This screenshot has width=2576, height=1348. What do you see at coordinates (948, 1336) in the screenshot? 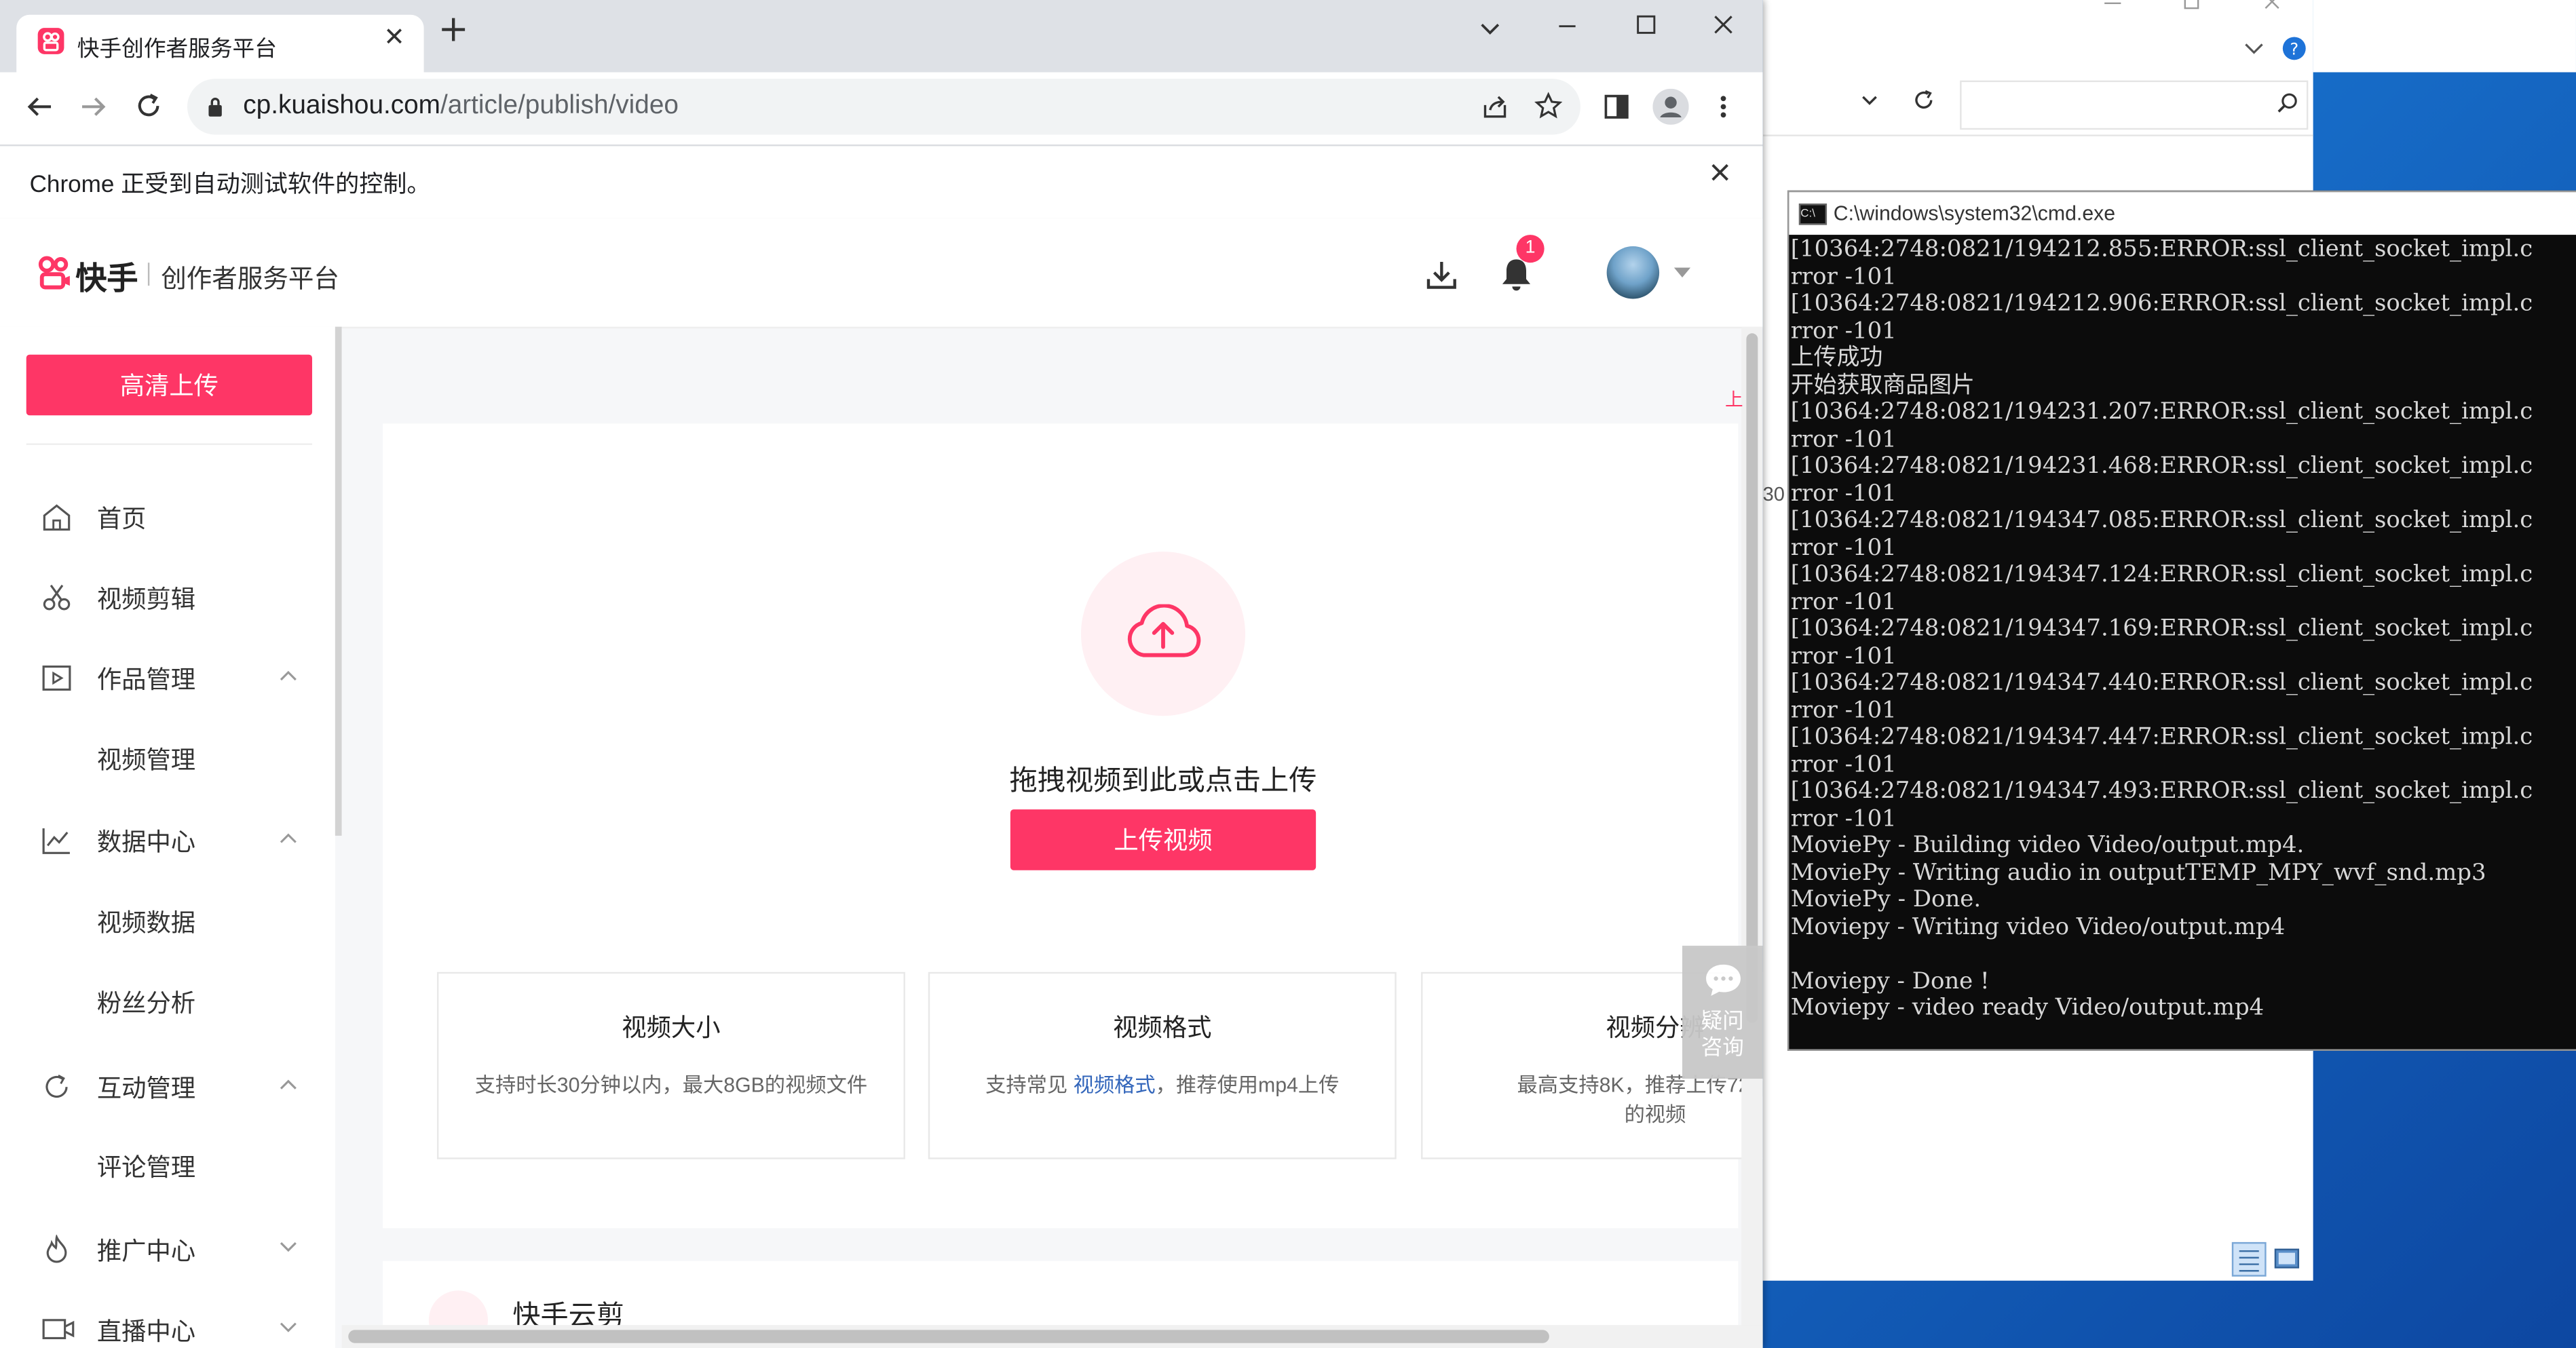
I see `horizontal-scroll-thumb` at bounding box center [948, 1336].